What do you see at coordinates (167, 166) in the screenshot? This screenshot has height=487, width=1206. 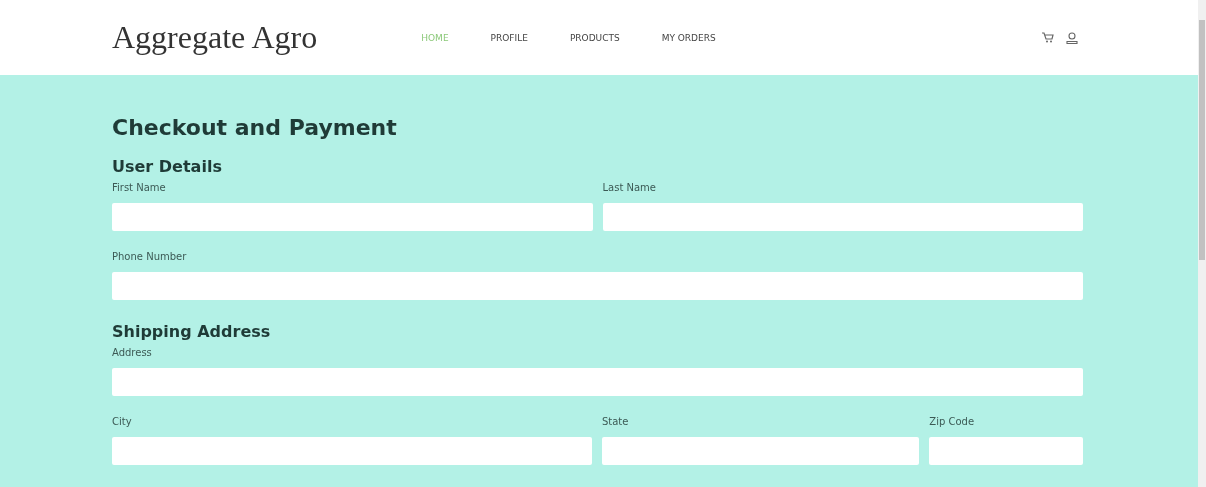 I see `section-heading: User Details` at bounding box center [167, 166].